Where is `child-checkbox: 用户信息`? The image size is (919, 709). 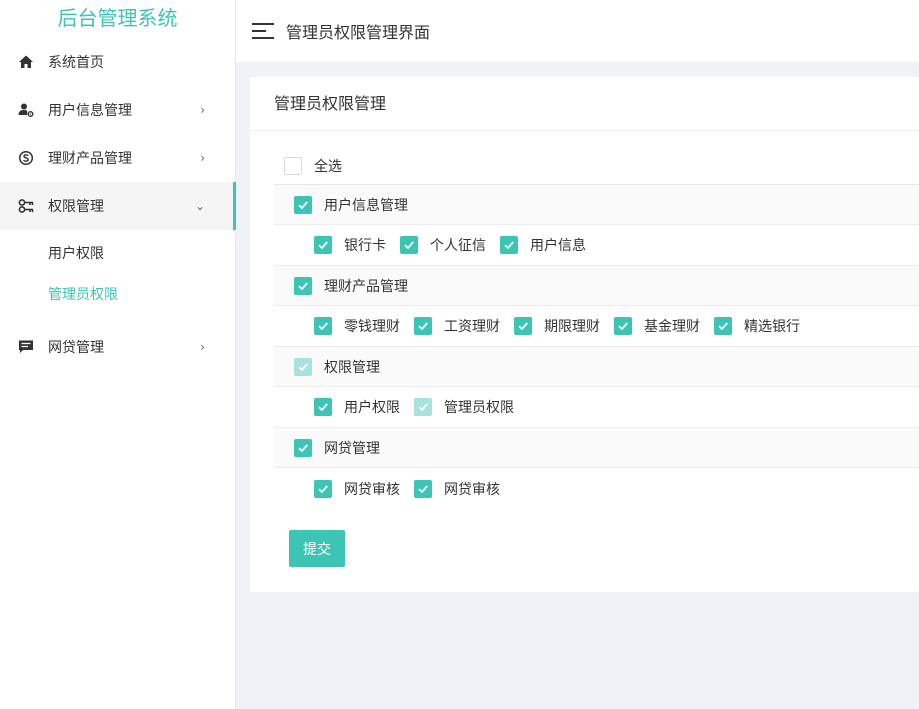
child-checkbox: 用户信息 is located at coordinates (543, 245).